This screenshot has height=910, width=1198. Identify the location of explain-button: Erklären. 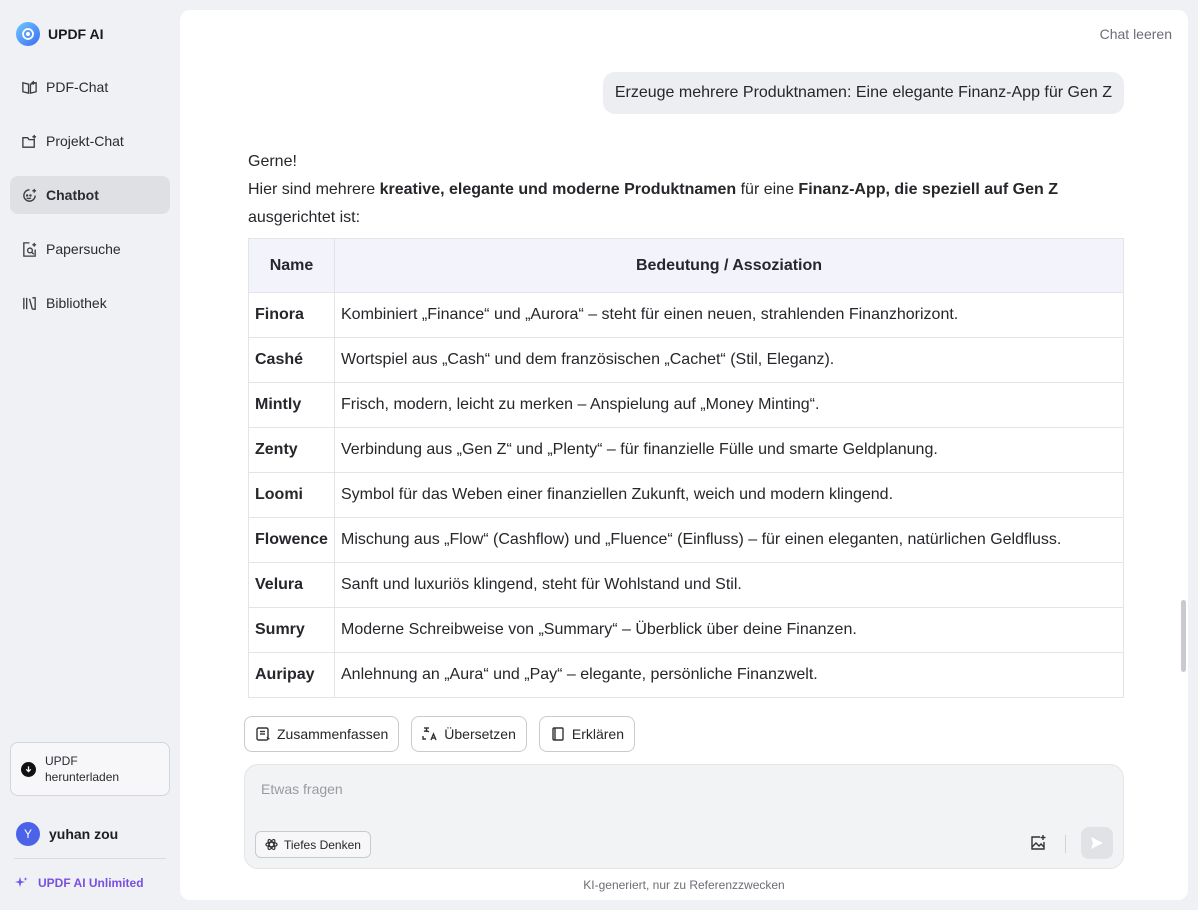
(587, 734).